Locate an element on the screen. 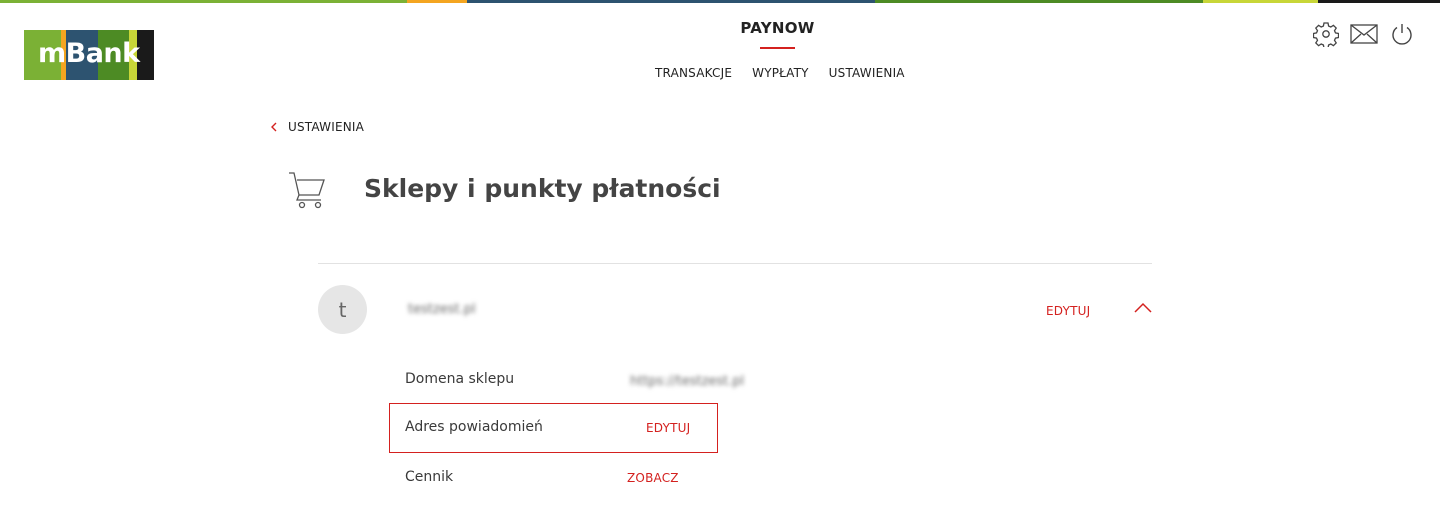  shop-name: testzest.pl is located at coordinates (442, 309).